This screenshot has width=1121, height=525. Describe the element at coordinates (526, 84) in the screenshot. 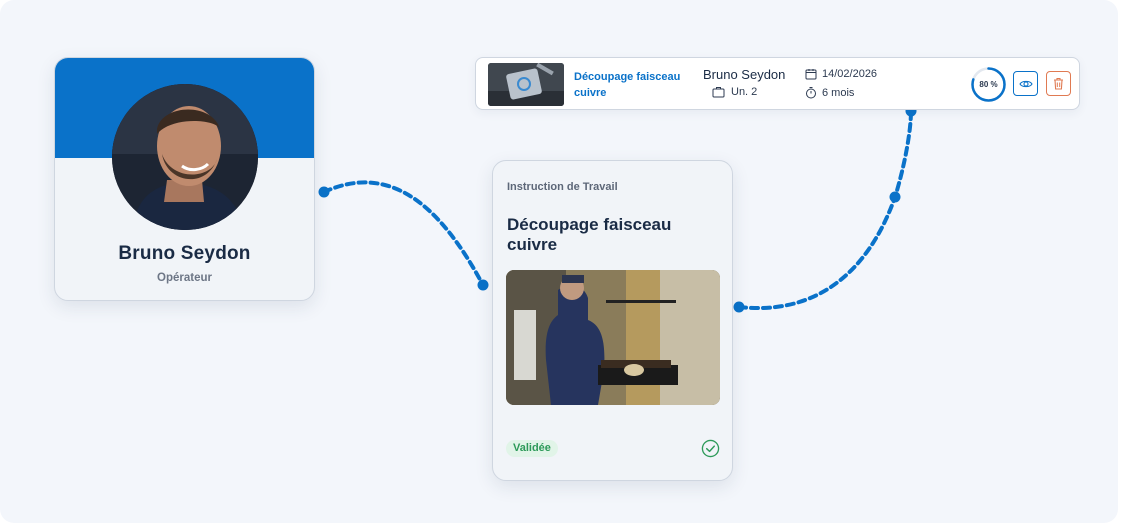

I see `task-thumbnail` at that location.